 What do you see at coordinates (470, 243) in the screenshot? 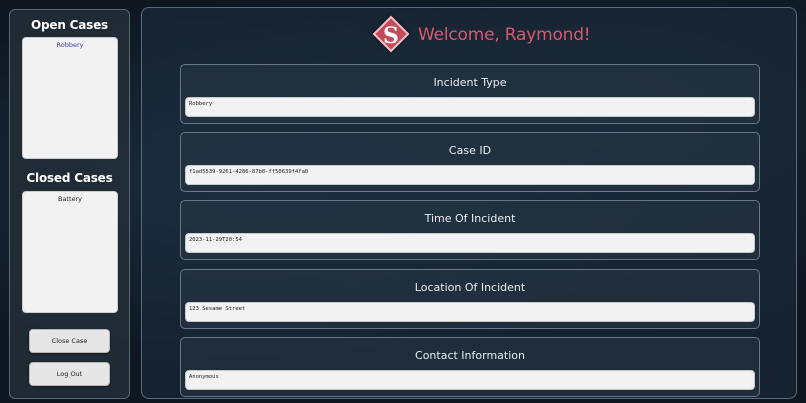
I see `time-of-incident-field: 2023-11-29T20:54` at bounding box center [470, 243].